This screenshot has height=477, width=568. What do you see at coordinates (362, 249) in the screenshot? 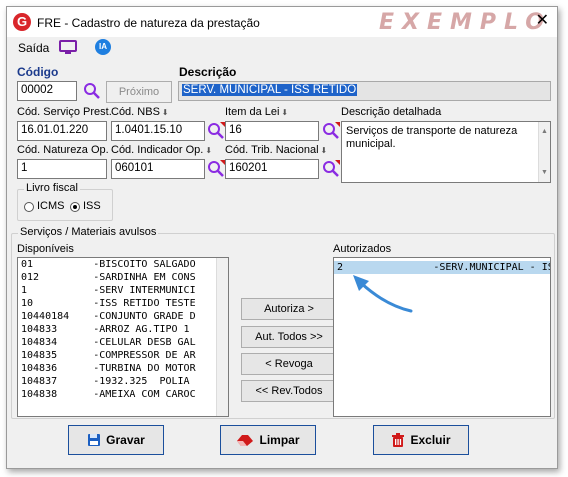
I see `autorizados-label: Autorizados` at bounding box center [362, 249].